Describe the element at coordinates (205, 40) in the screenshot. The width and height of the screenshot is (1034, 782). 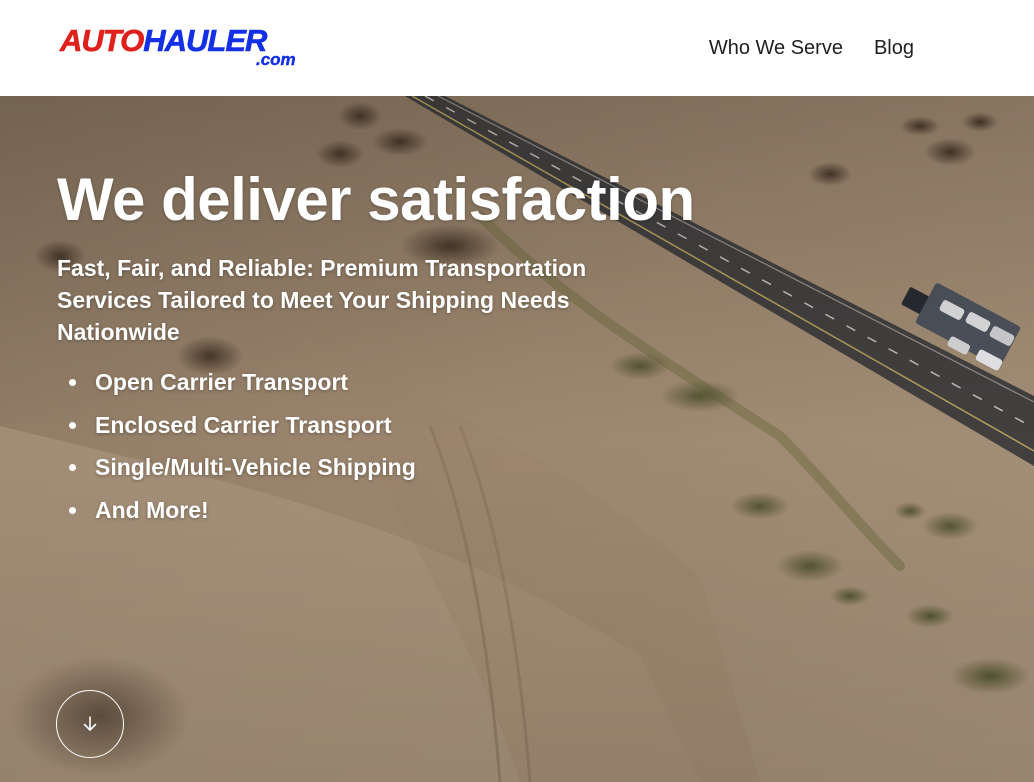
I see `logo-hauler-text: HAULER` at that location.